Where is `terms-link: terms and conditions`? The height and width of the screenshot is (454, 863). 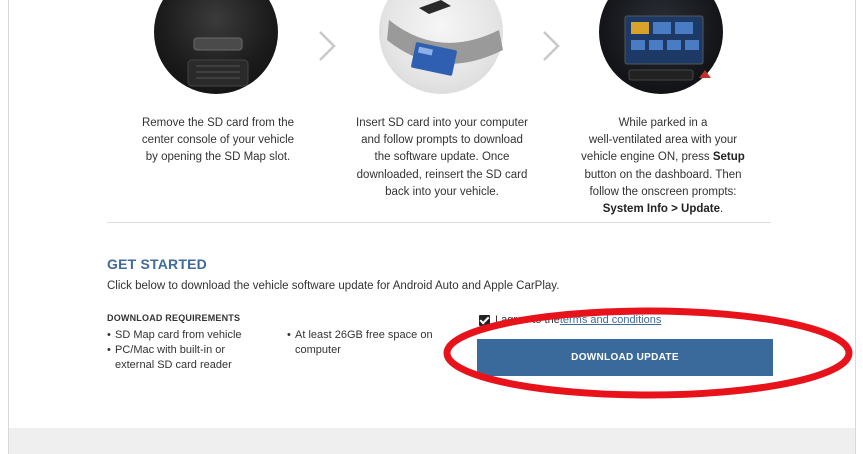 terms-link: terms and conditions is located at coordinates (611, 320).